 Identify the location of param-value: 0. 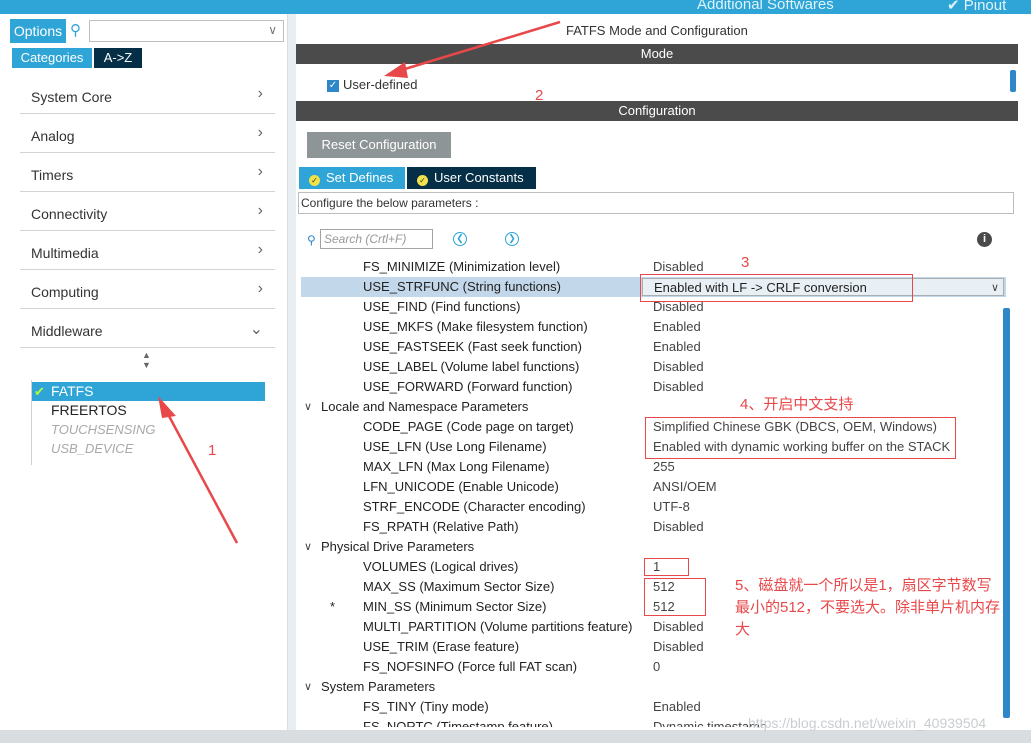
(657, 666).